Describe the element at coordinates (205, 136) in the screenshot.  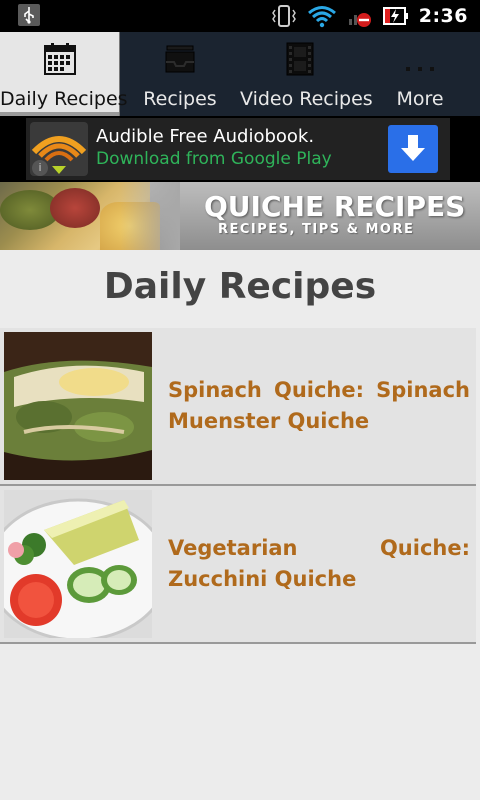
I see `ad-title: Audible Free Audiobook.` at that location.